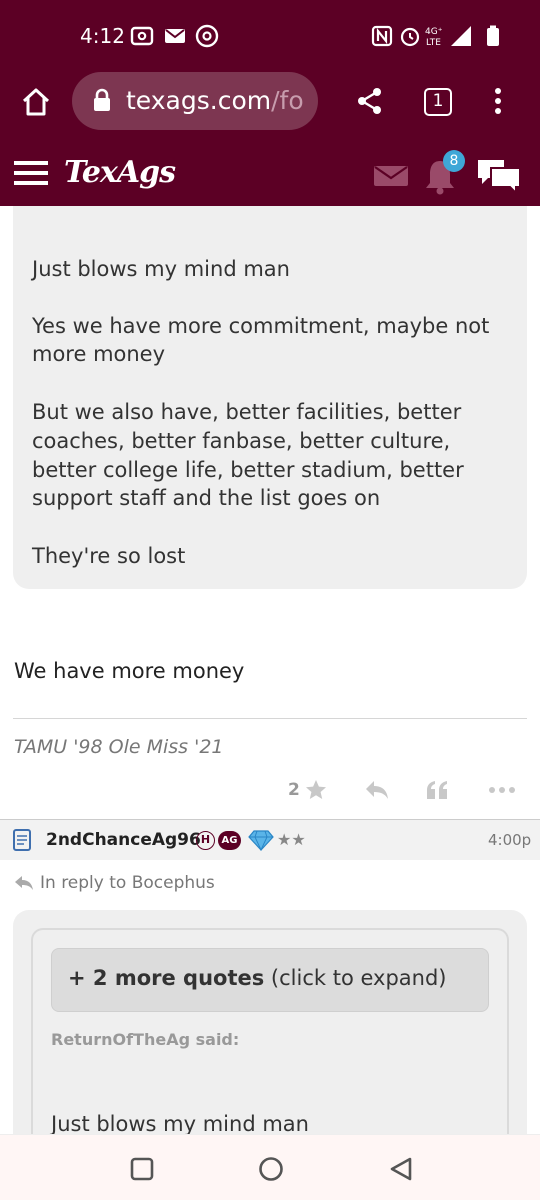 This screenshot has height=1200, width=540. I want to click on more-vert-icon, so click(498, 101).